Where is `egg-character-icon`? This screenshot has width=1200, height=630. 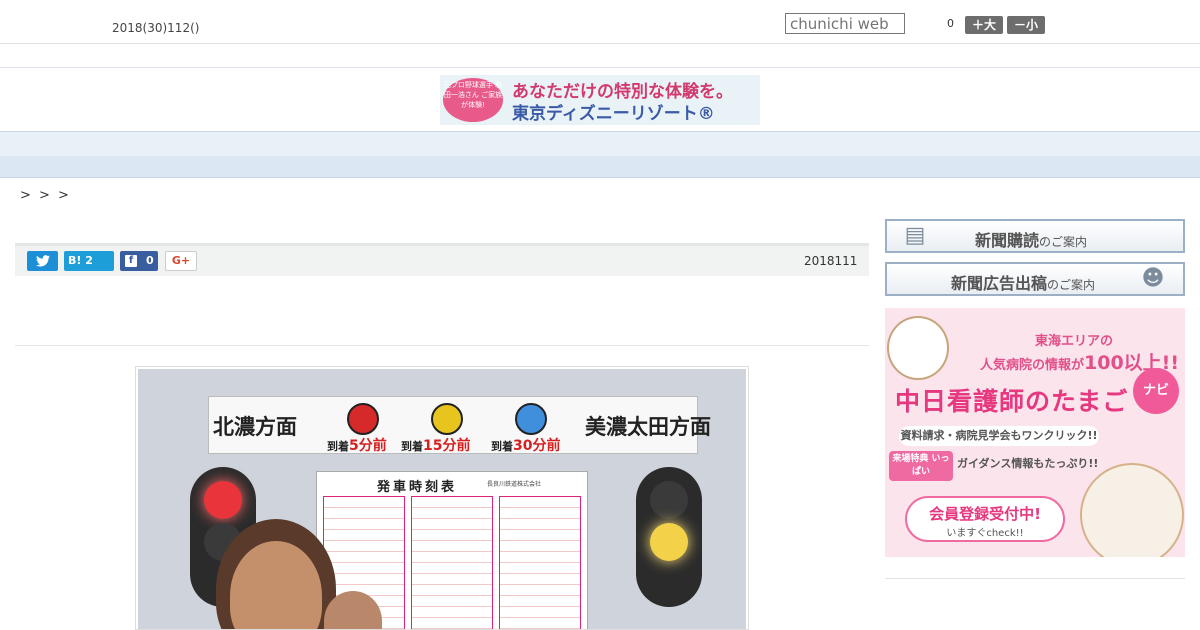 egg-character-icon is located at coordinates (1132, 510).